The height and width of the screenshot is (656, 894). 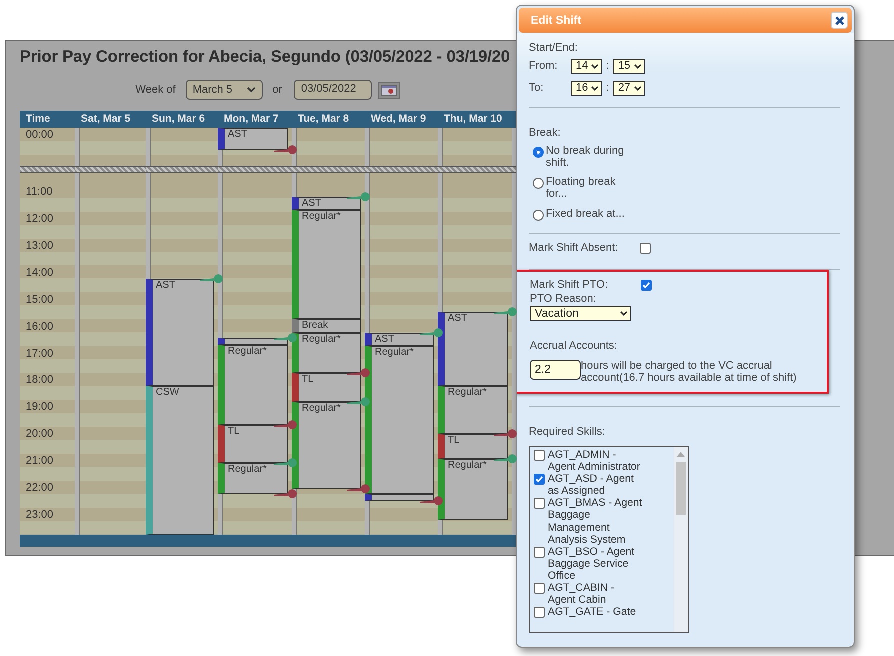 What do you see at coordinates (681, 488) in the screenshot?
I see `scroll-thumb` at bounding box center [681, 488].